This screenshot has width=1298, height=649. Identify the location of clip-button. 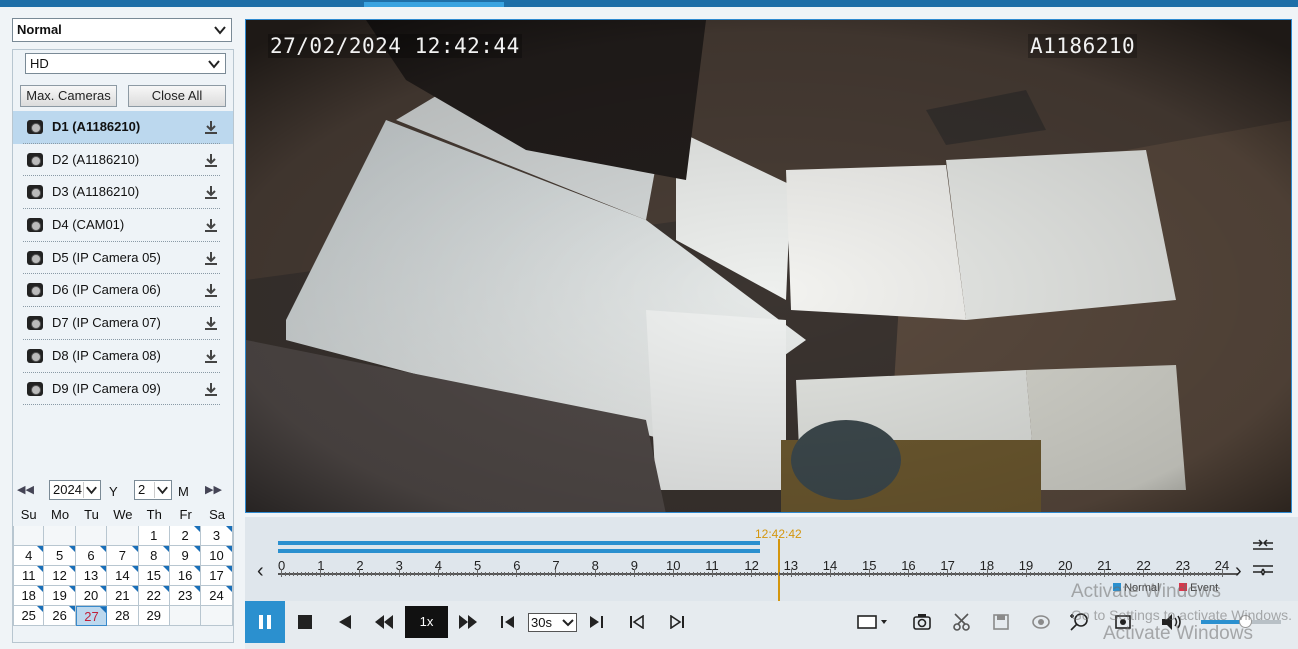
(962, 622).